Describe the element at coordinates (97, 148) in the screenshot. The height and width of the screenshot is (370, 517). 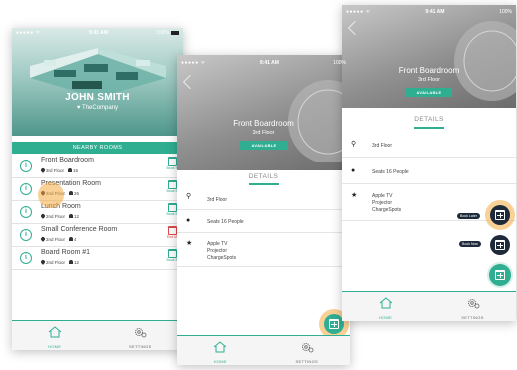
I see `nearby-rooms-header: NEARBY ROOMS` at that location.